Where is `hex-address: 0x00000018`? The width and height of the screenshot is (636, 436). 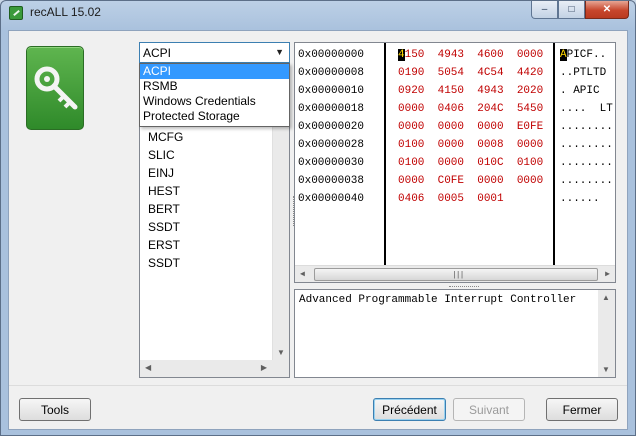
hex-address: 0x00000018 is located at coordinates (331, 109).